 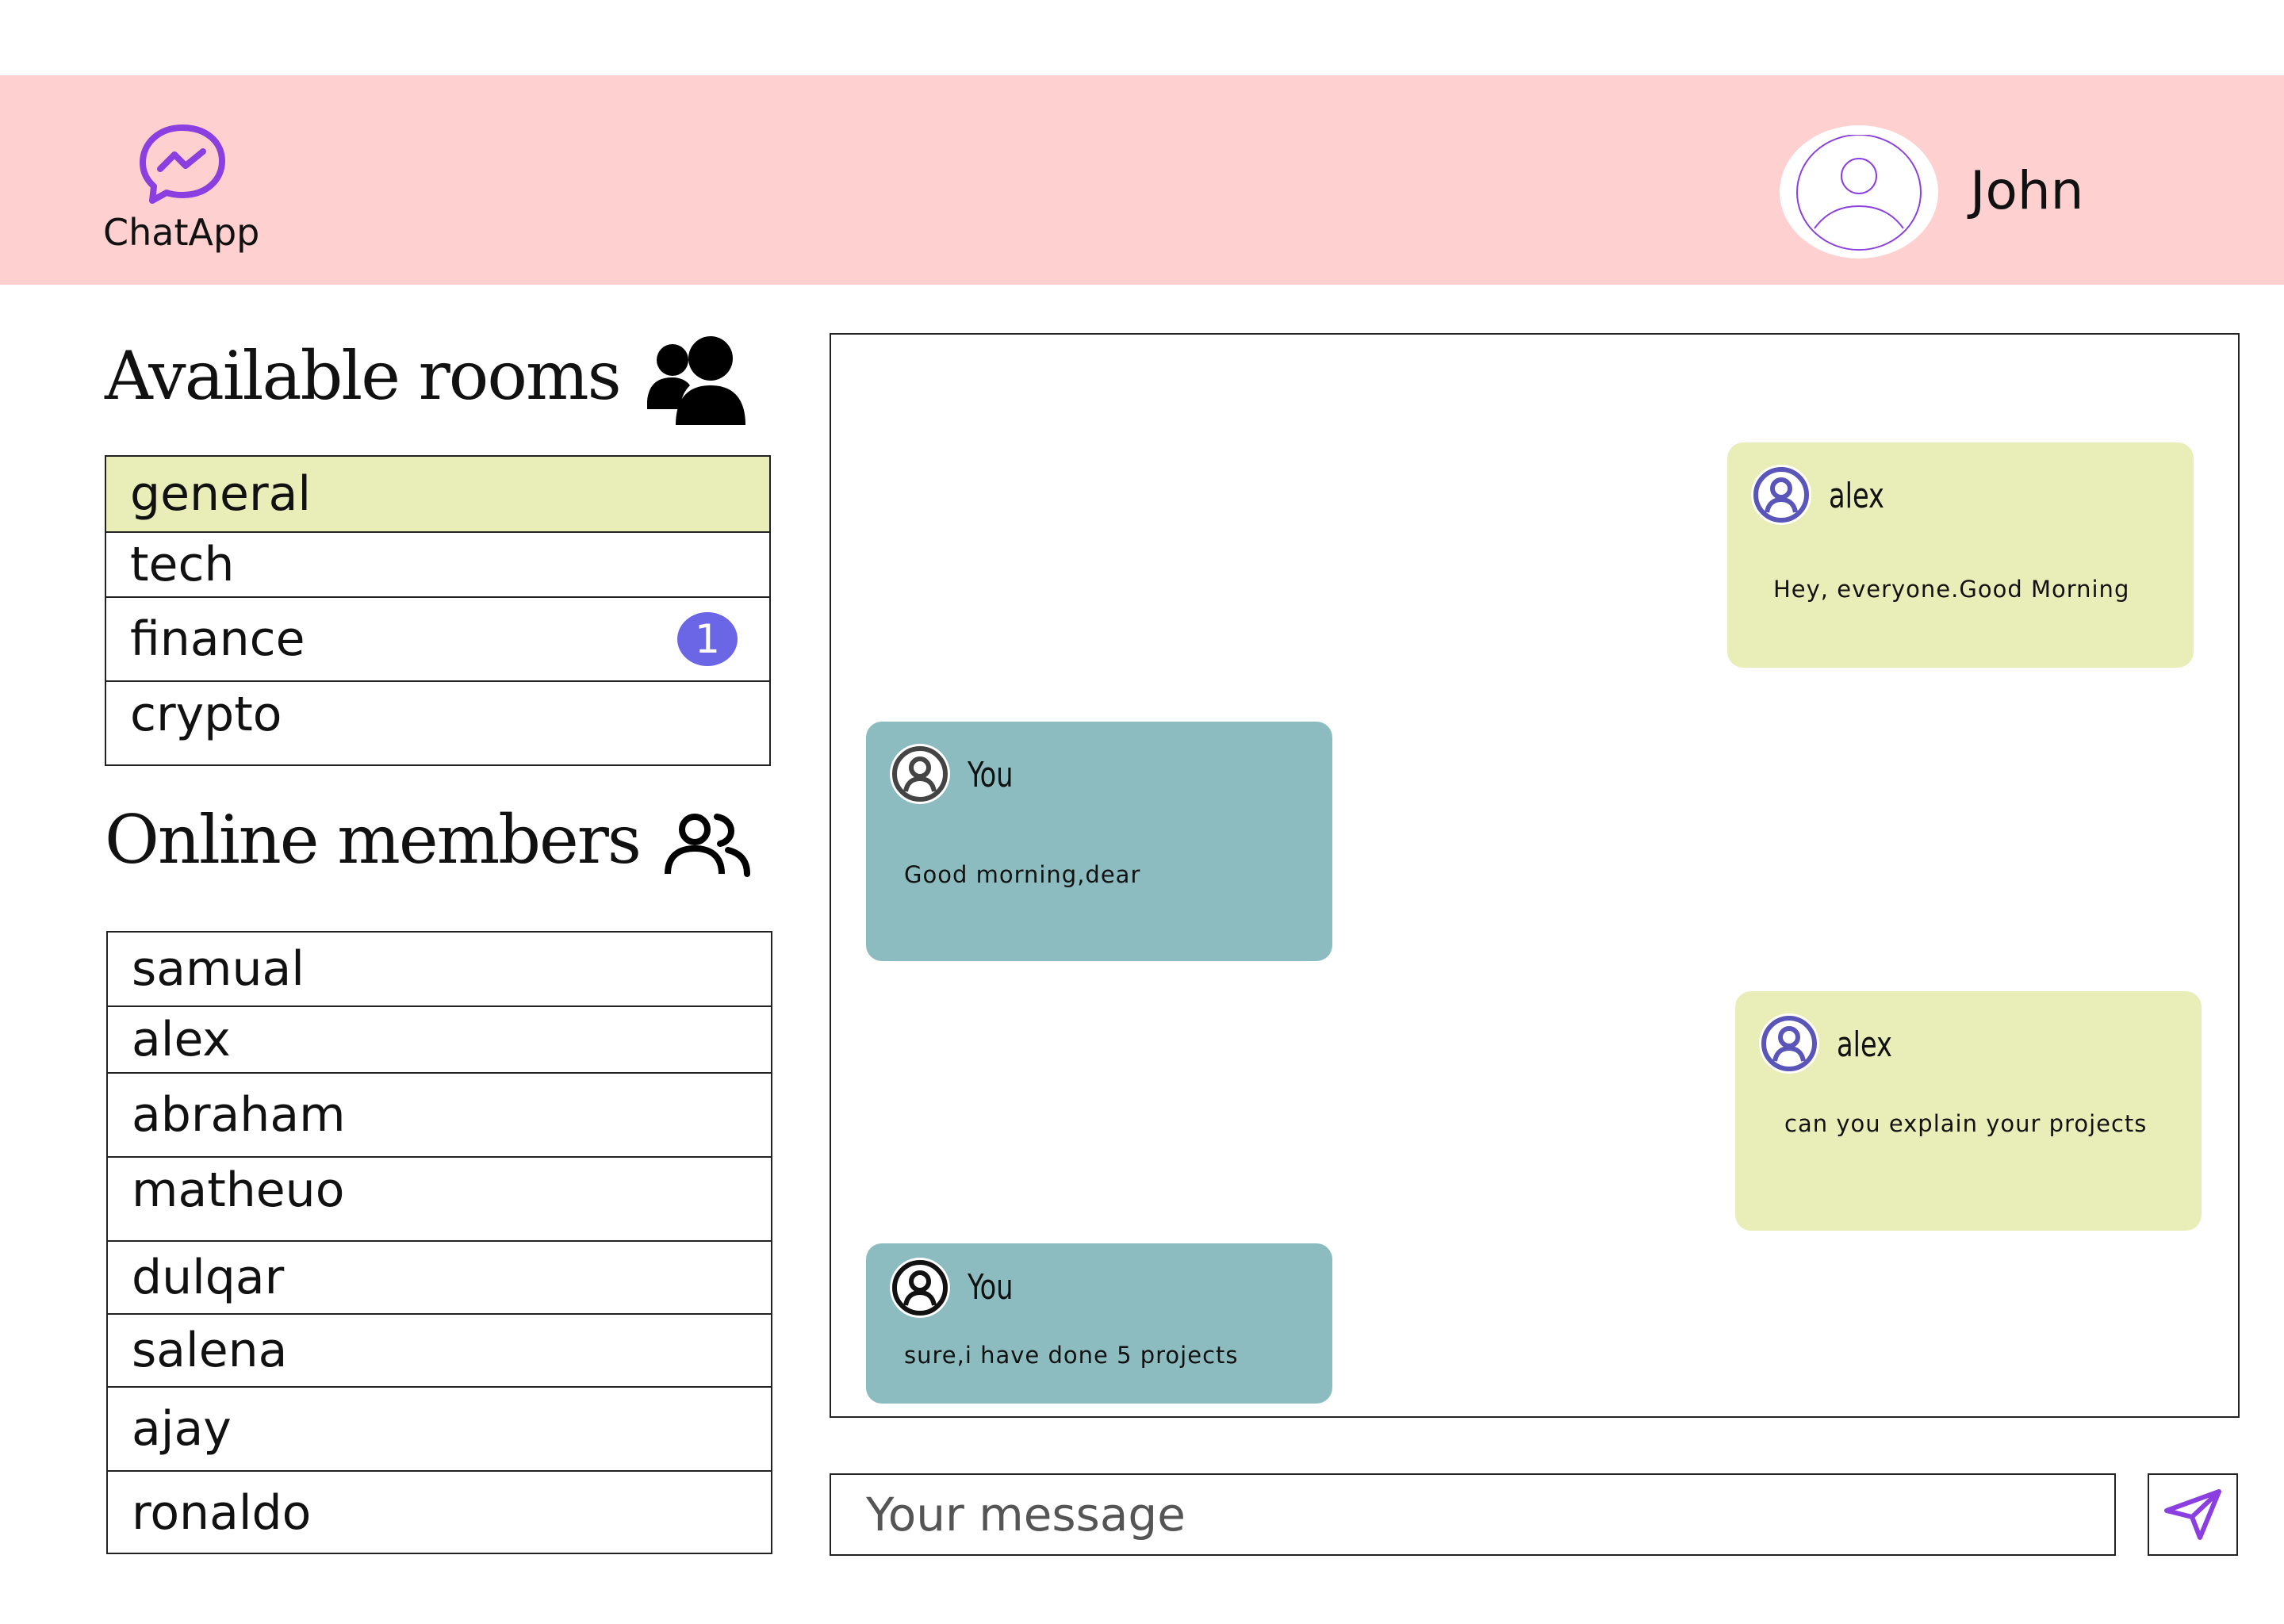 I want to click on room-label: general, so click(x=221, y=494).